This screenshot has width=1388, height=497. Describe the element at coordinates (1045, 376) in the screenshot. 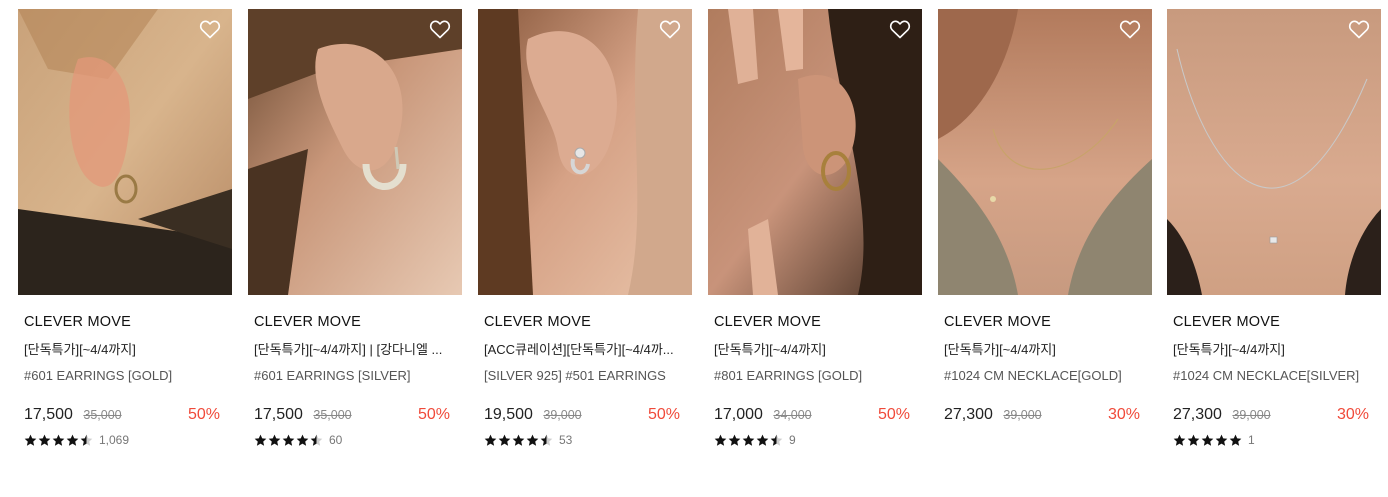

I see `product-name: #1024 CM NECKLACE[GOLD]` at that location.